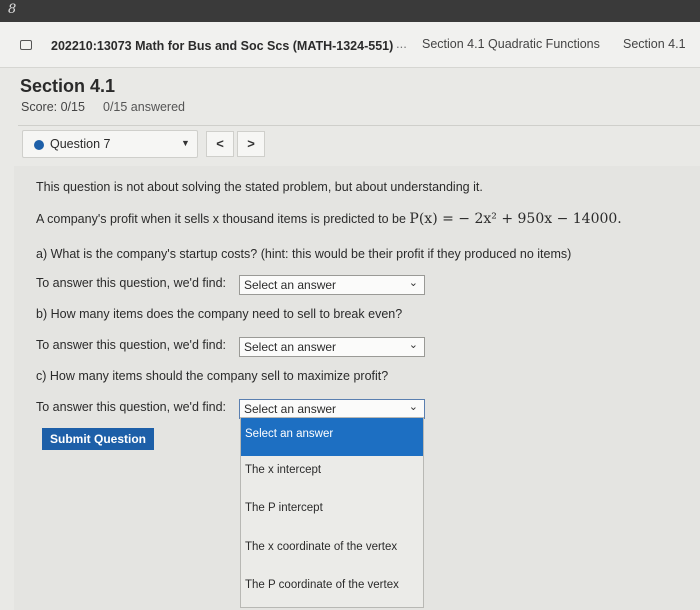 This screenshot has height=610, width=700. Describe the element at coordinates (332, 470) in the screenshot. I see `dropdown-option: The x intercept` at that location.